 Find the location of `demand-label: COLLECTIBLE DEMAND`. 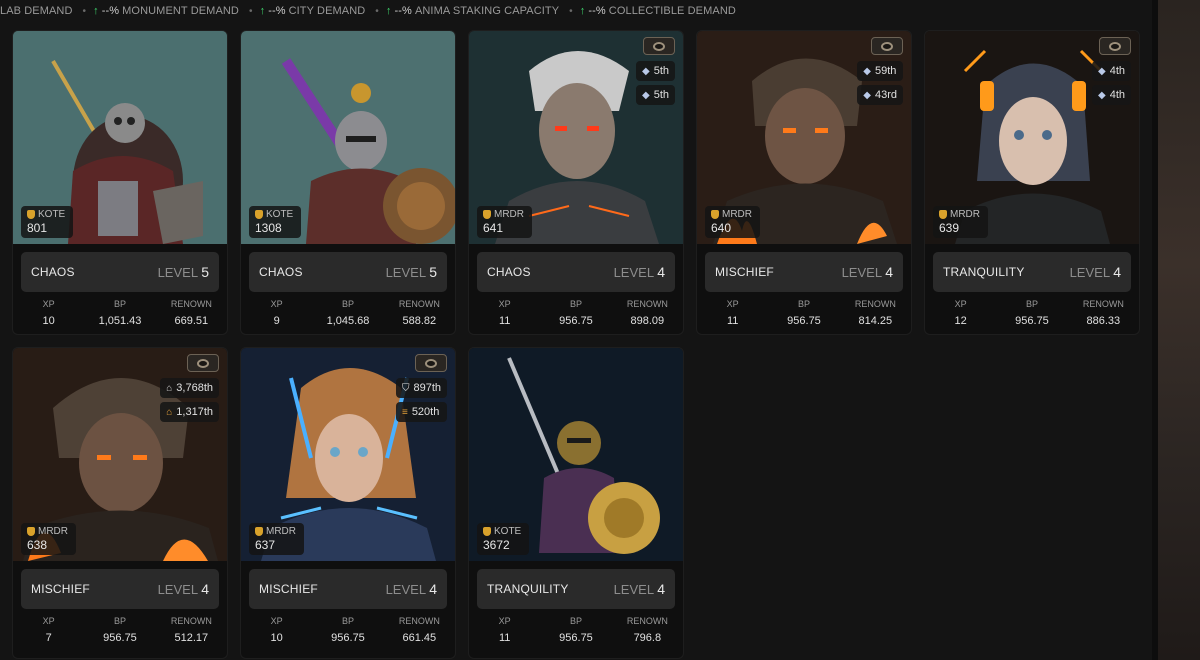

demand-label: COLLECTIBLE DEMAND is located at coordinates (672, 11).